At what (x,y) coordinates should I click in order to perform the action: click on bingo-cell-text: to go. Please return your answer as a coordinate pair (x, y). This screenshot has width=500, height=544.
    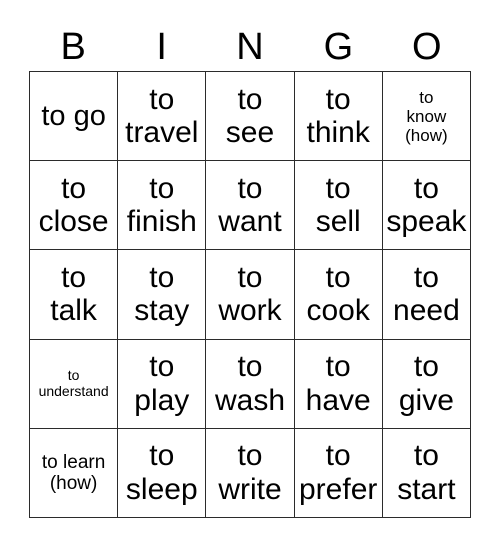
    Looking at the image, I should click on (73, 115).